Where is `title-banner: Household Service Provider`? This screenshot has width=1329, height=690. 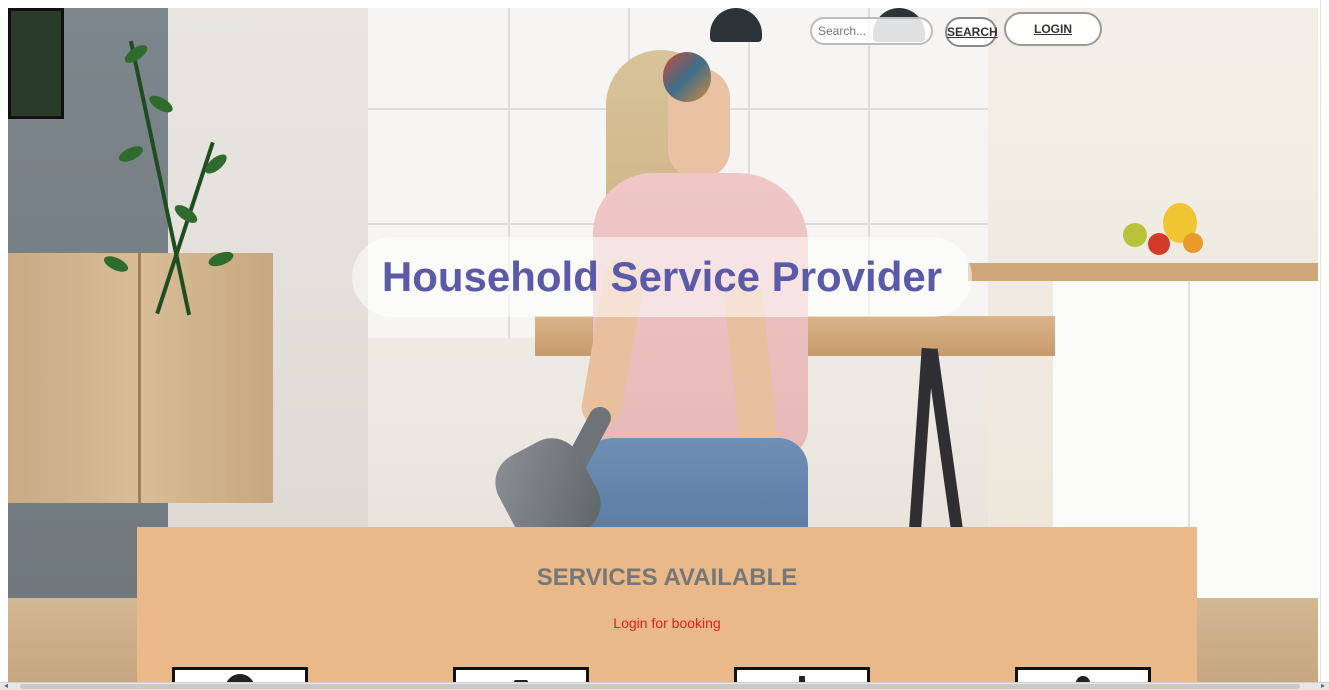 title-banner: Household Service Provider is located at coordinates (662, 277).